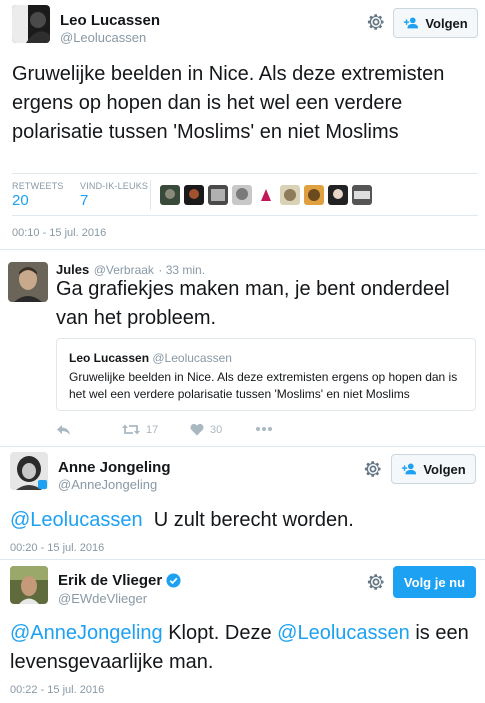  What do you see at coordinates (107, 484) in the screenshot?
I see `author-handle: @AnneJongeling` at bounding box center [107, 484].